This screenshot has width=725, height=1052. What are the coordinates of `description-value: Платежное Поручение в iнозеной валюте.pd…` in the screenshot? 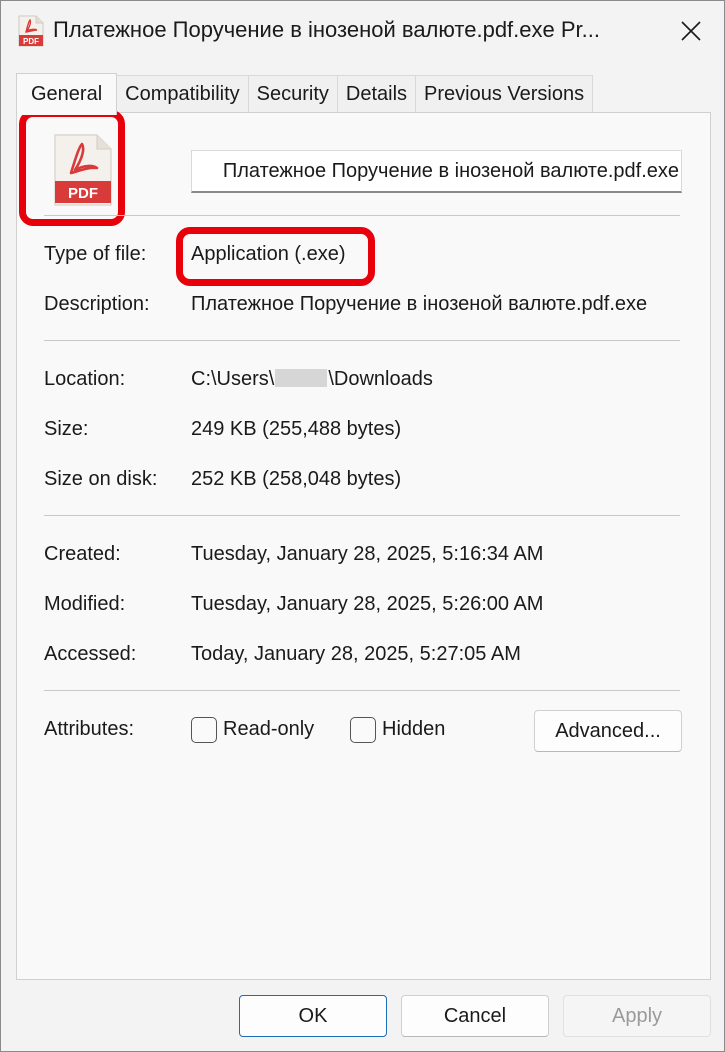 It's located at (419, 304).